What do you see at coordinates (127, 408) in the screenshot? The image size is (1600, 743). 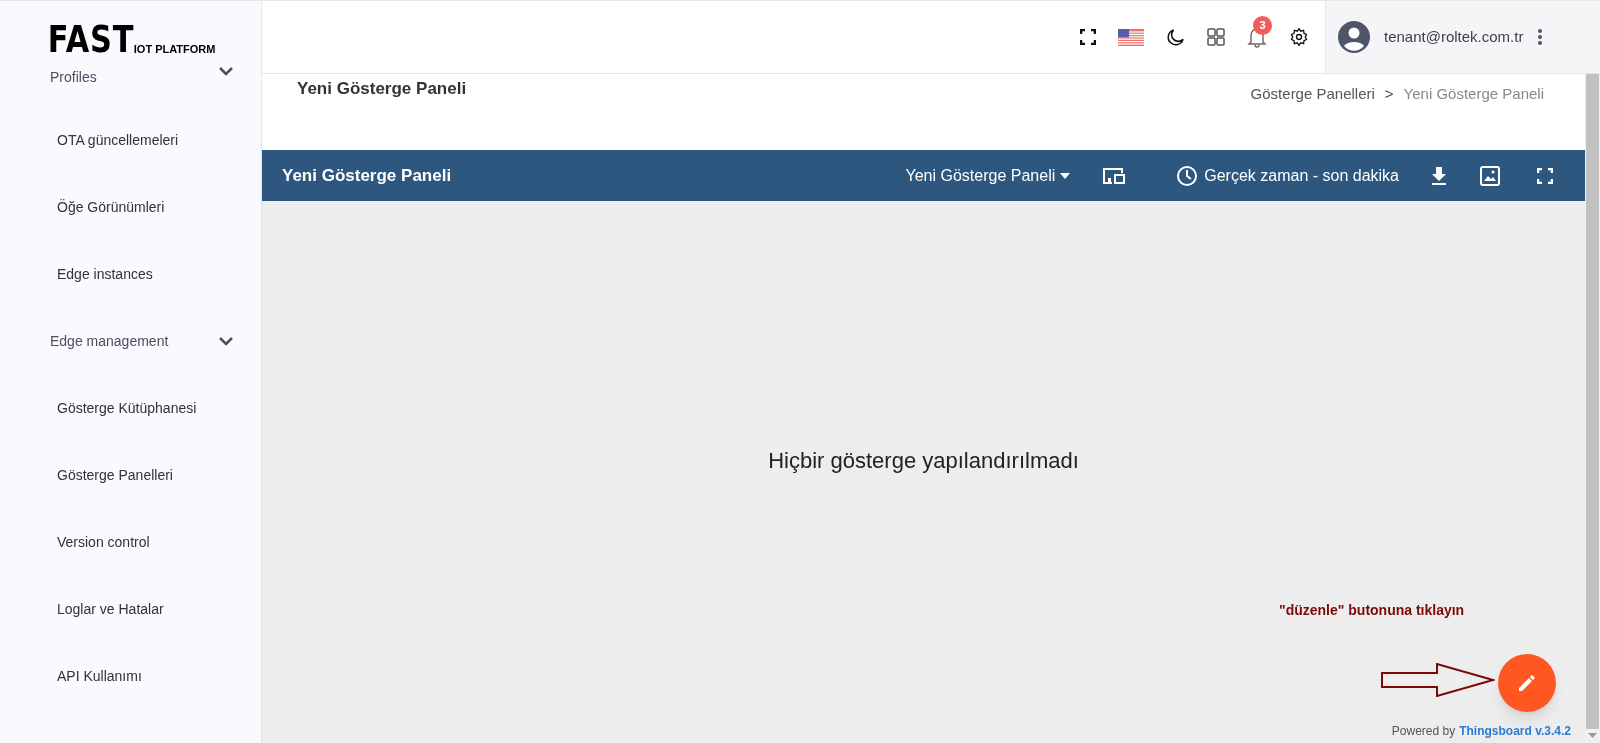 I see `sidebar-item: Gösterge Kütüphanesi` at bounding box center [127, 408].